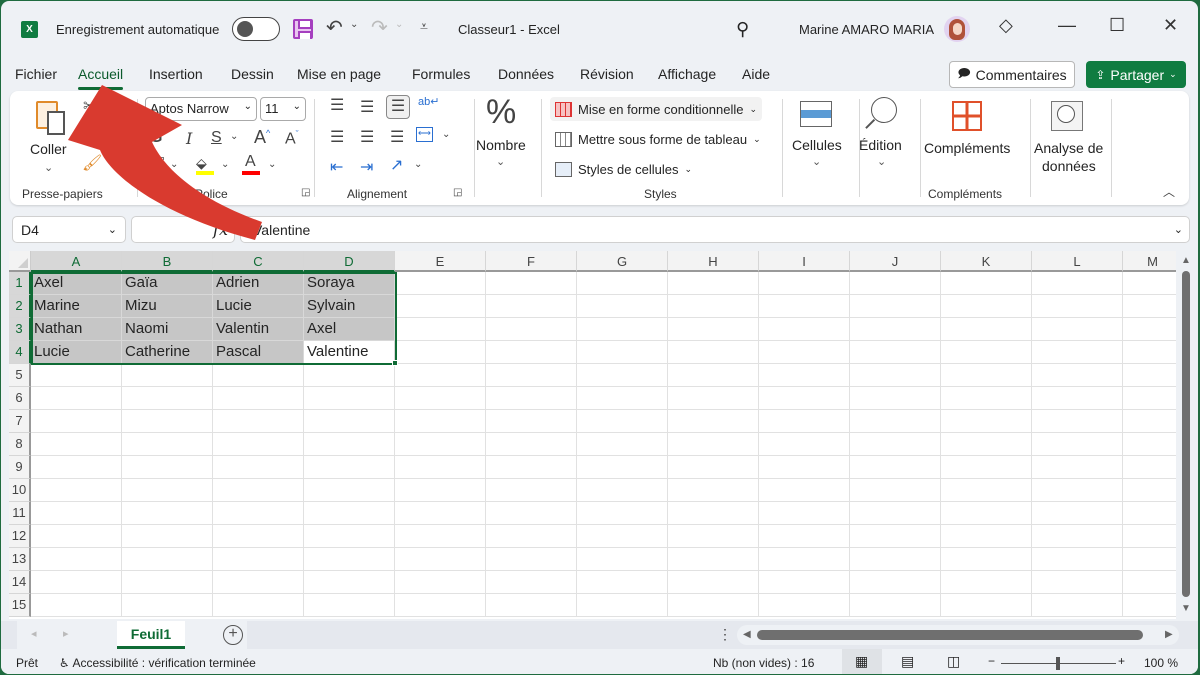 This screenshot has height=675, width=1200. Describe the element at coordinates (76, 283) in the screenshot. I see `cell-a1: Axel` at that location.